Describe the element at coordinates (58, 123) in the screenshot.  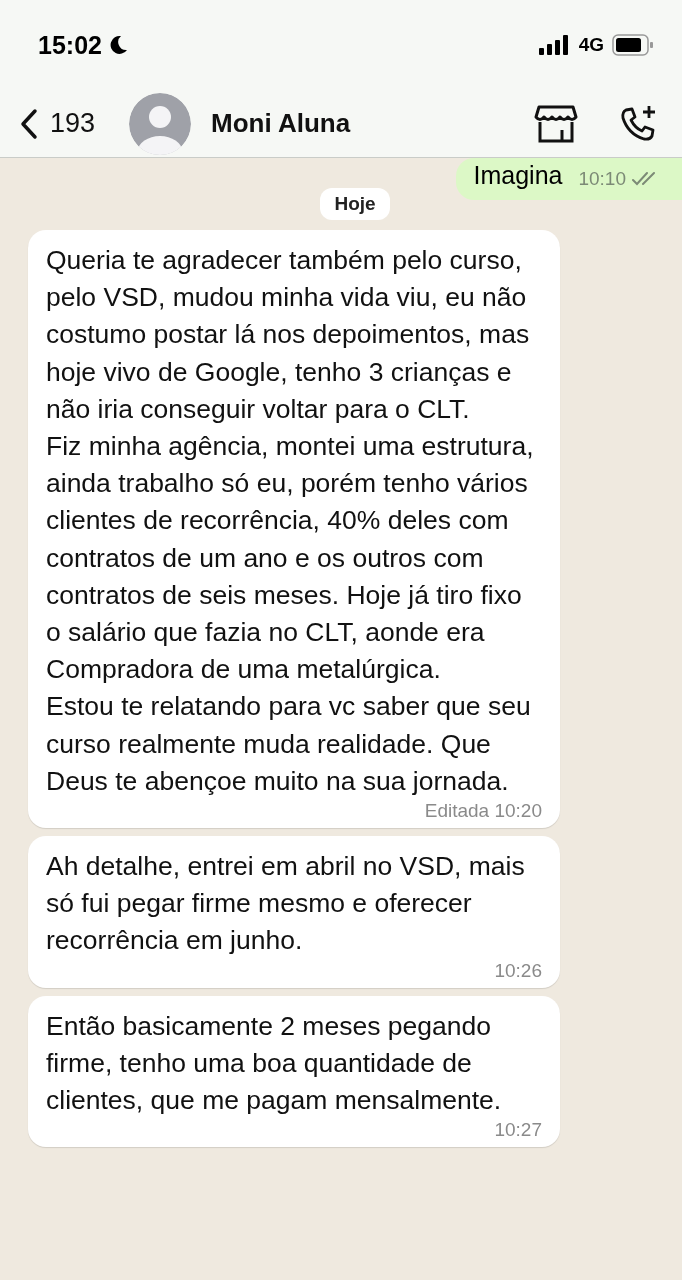
I see `back-button: 193` at that location.